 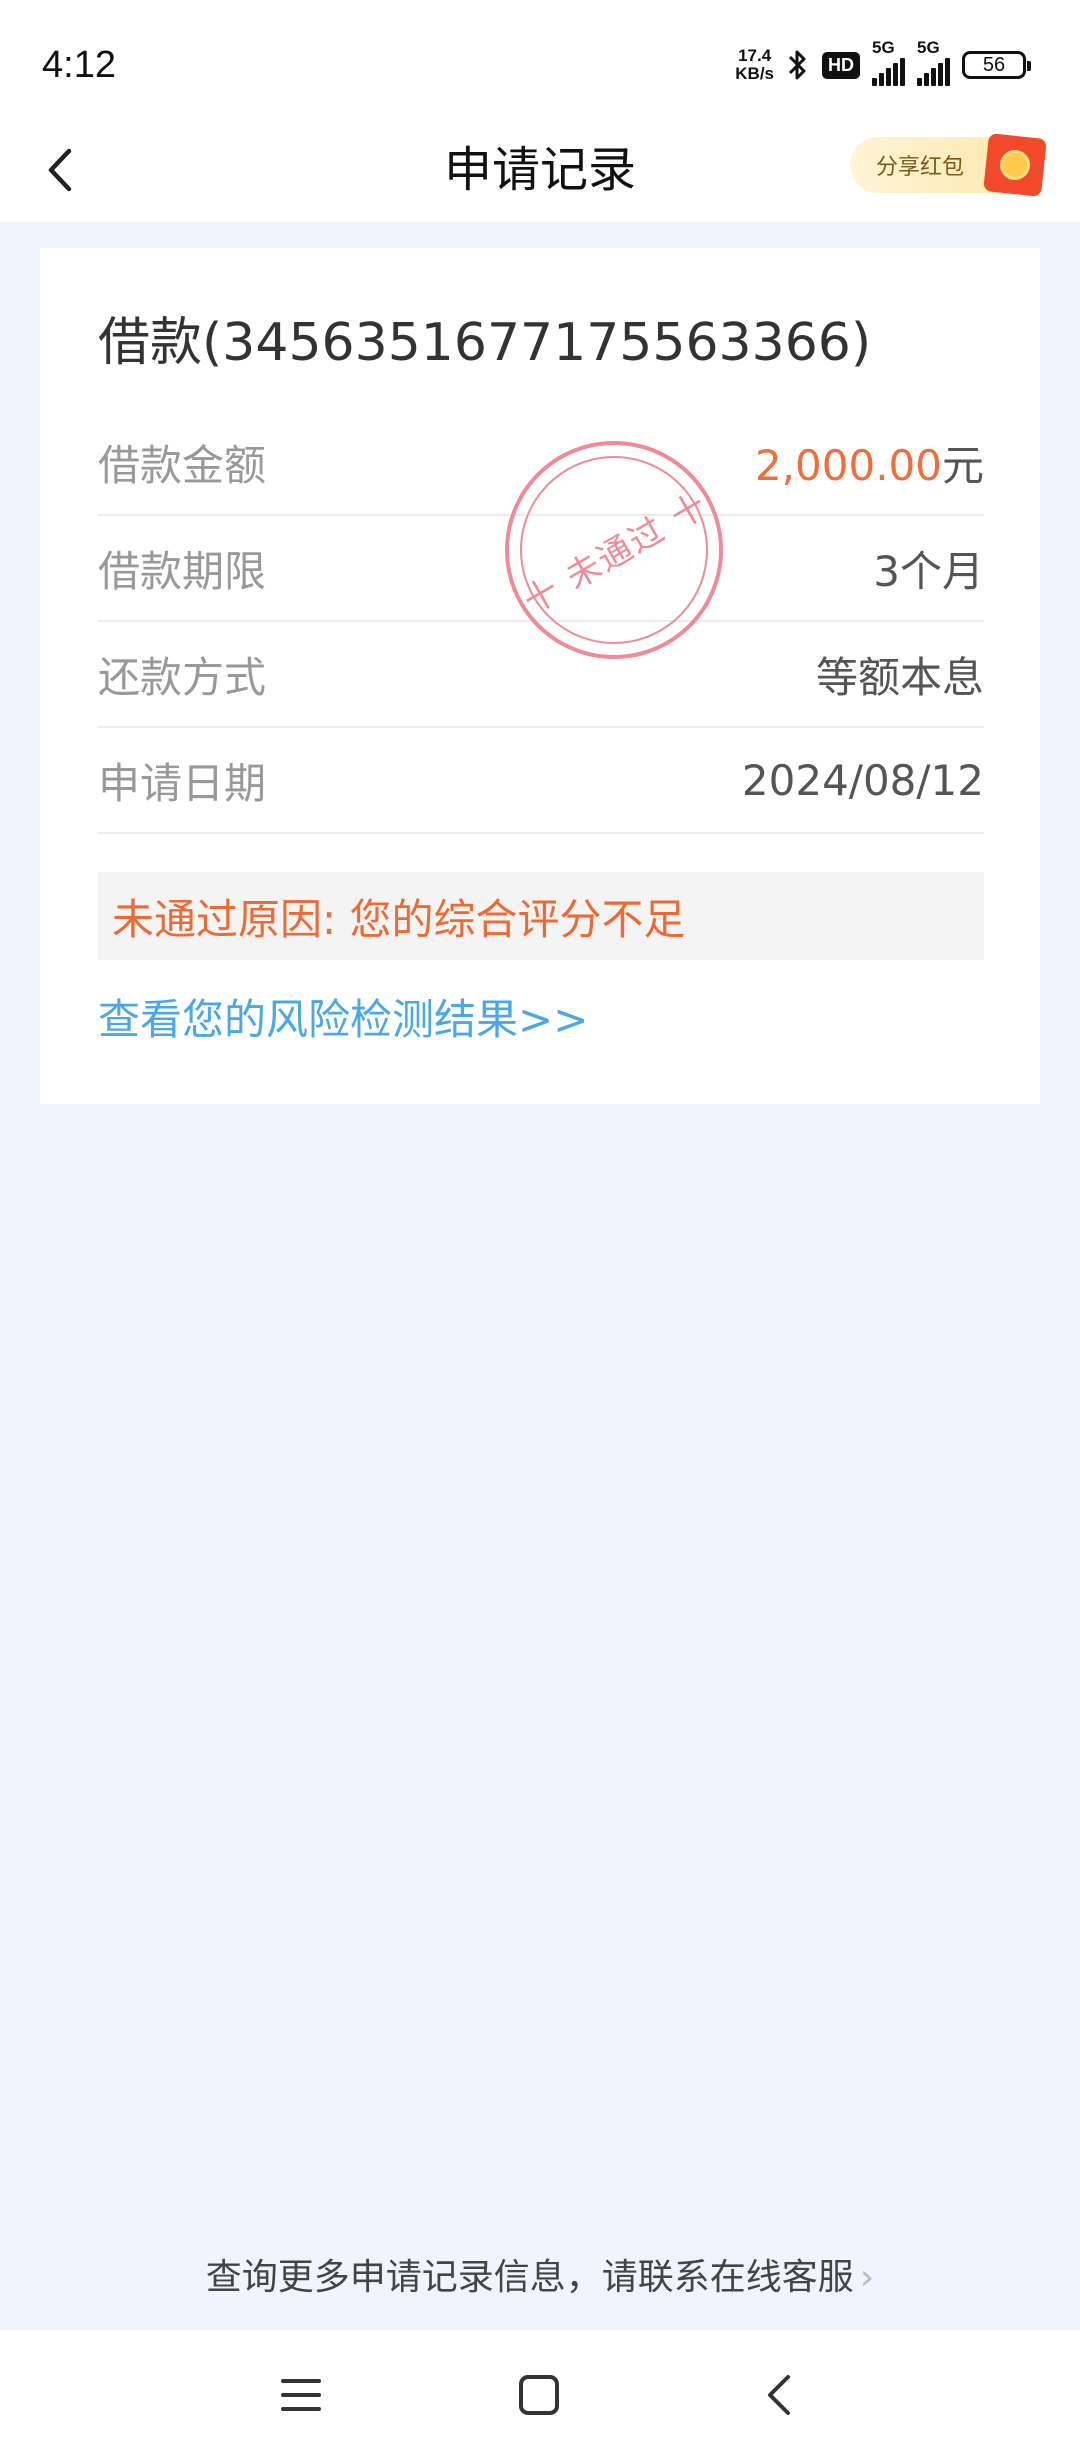 What do you see at coordinates (867, 2277) in the screenshot?
I see `chevron-right-icon: ›` at bounding box center [867, 2277].